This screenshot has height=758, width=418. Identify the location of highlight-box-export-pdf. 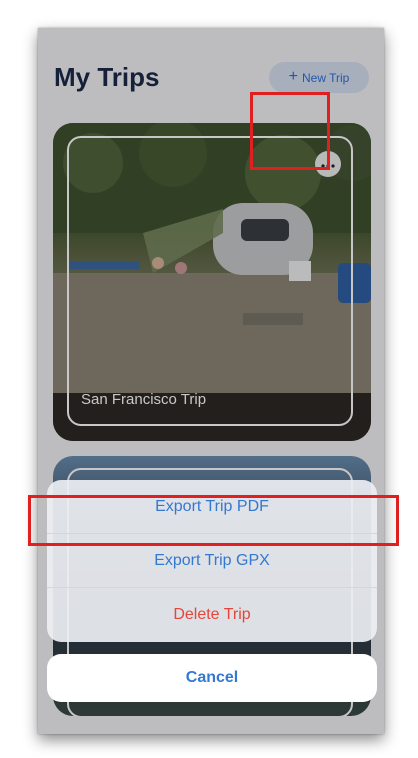
(213, 520).